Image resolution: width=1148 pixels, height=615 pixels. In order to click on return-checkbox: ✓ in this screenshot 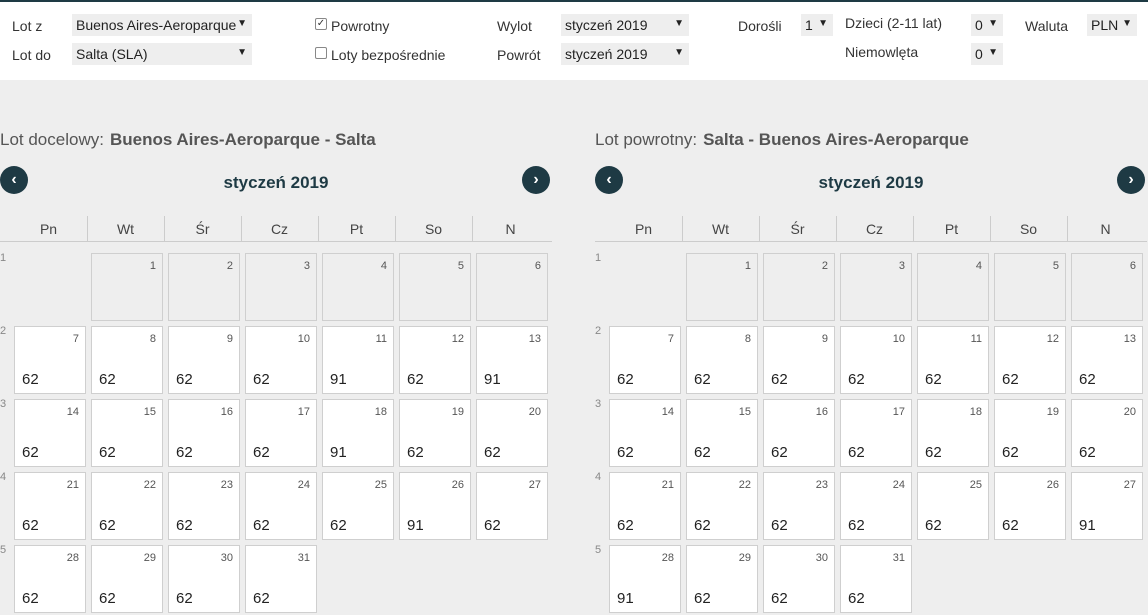, I will do `click(321, 24)`.